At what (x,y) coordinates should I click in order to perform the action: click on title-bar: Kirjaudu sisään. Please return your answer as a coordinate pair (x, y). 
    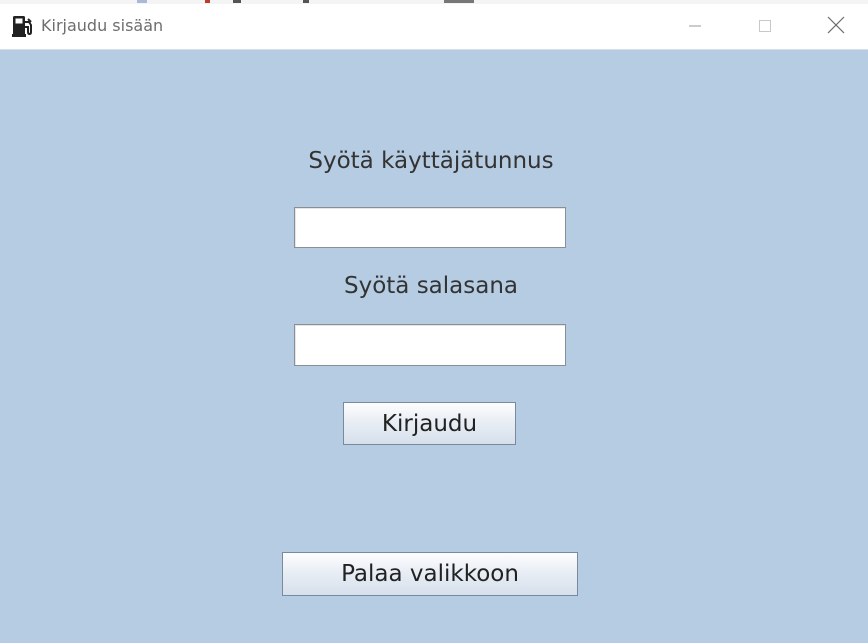
    Looking at the image, I should click on (434, 27).